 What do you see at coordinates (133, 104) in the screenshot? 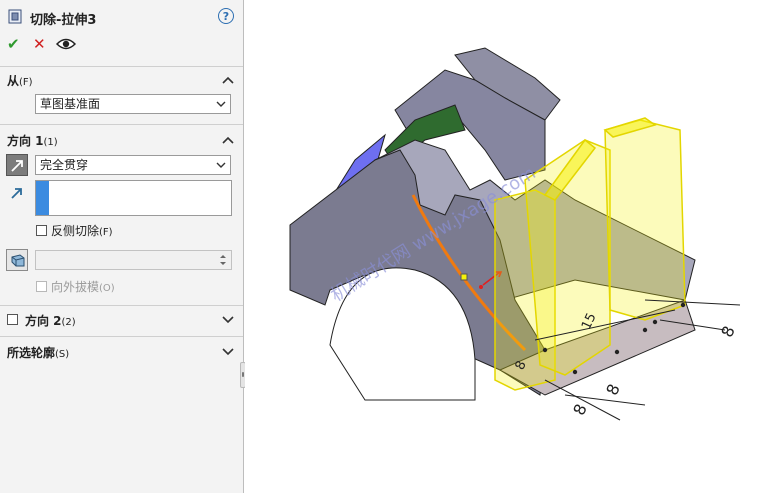
I see `from-select: 草图基准面` at bounding box center [133, 104].